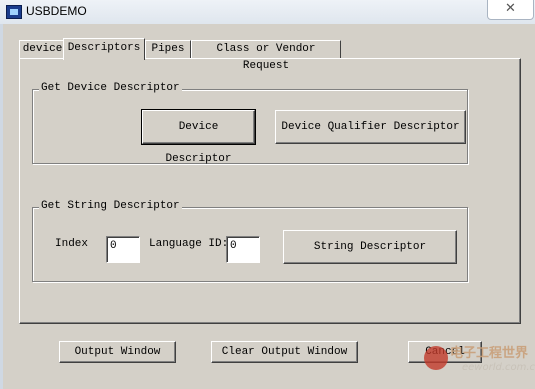 The image size is (535, 389). What do you see at coordinates (436, 358) in the screenshot?
I see `eeworld-logo-icon` at bounding box center [436, 358].